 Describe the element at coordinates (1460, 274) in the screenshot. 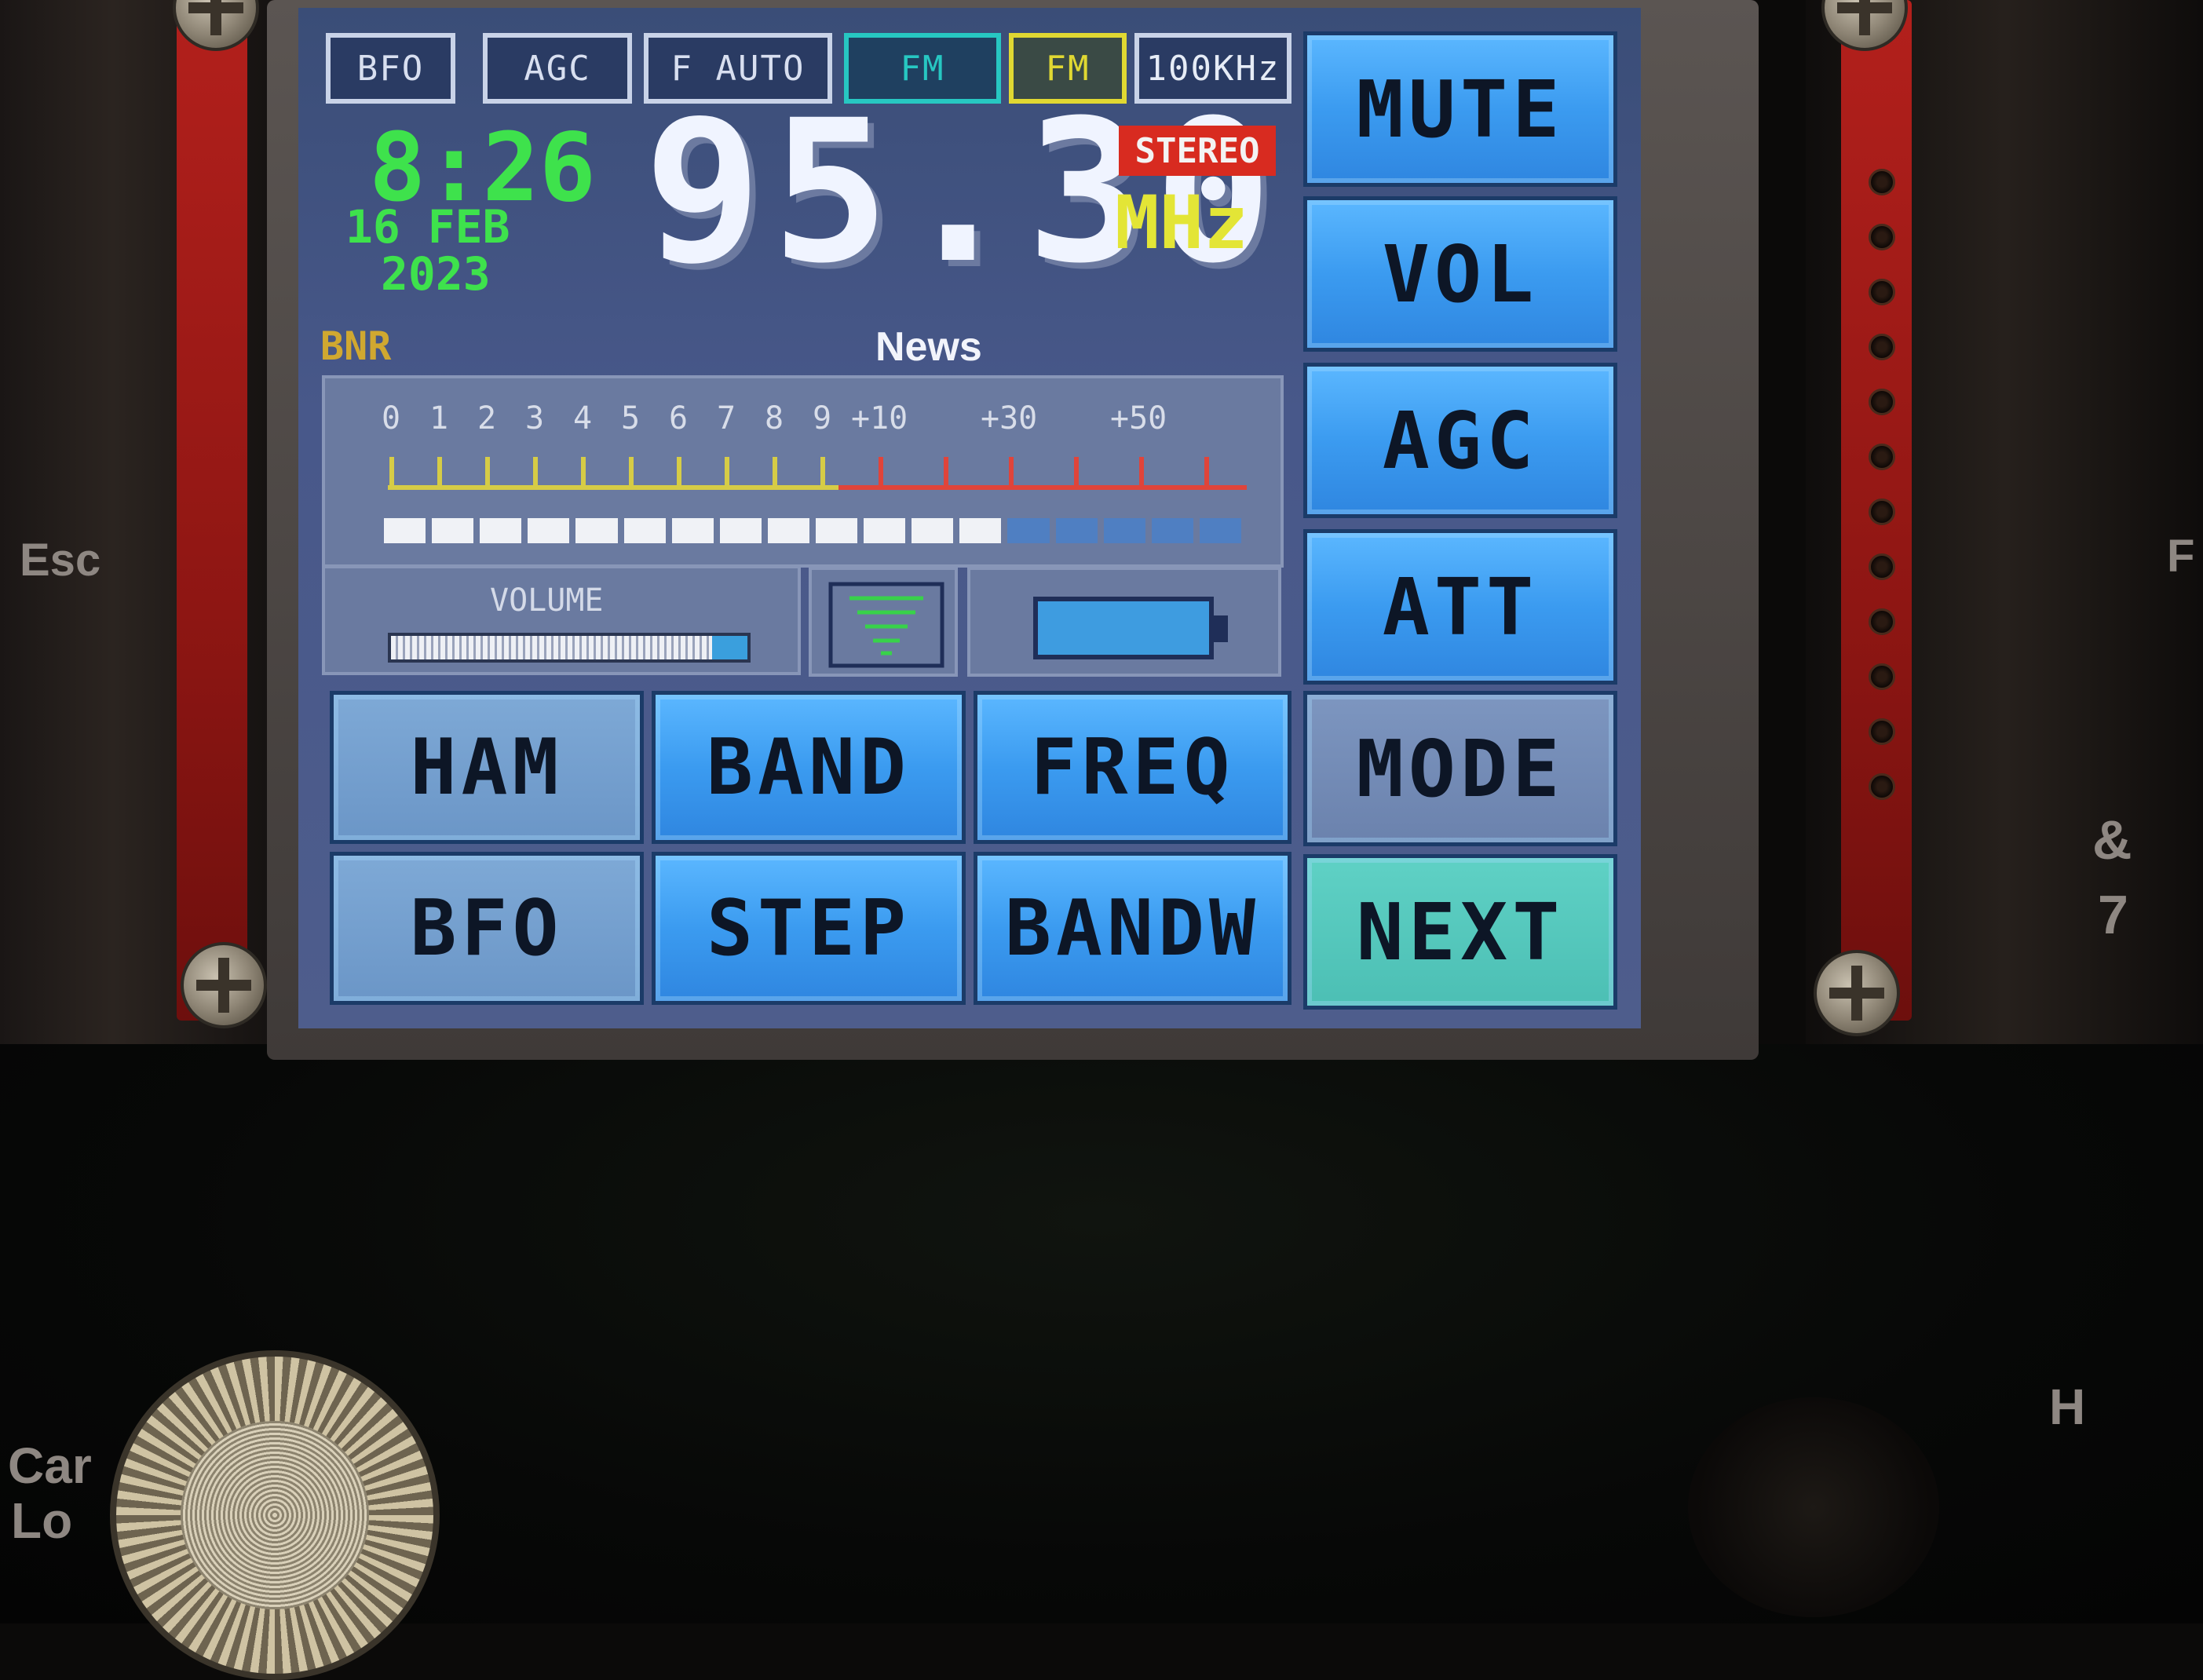

I see `vol-button: VOL` at that location.